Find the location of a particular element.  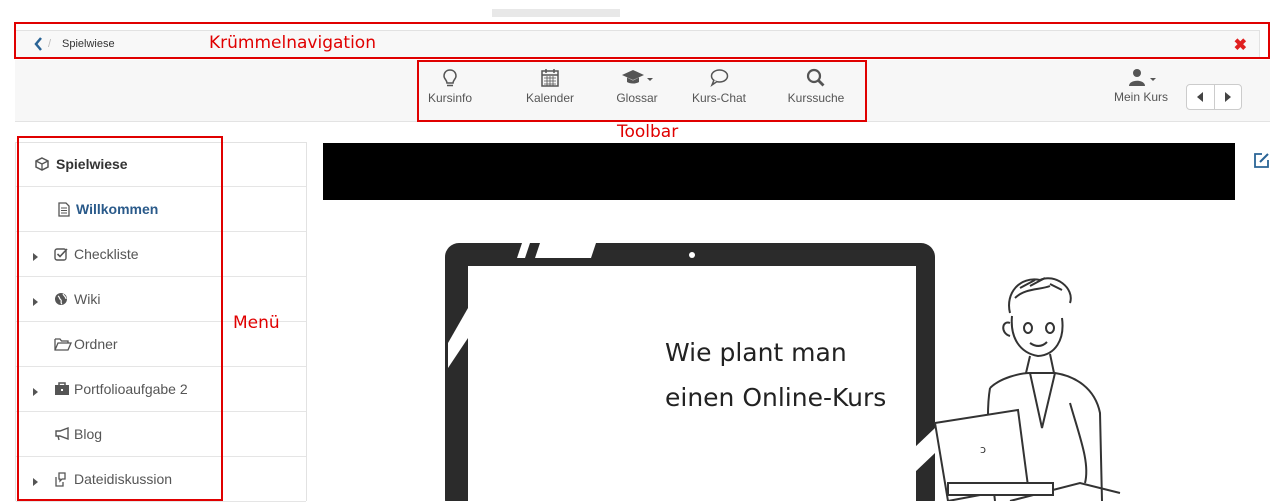

breadcrumb-annotation-label: Krümmelnavigation is located at coordinates (292, 43).